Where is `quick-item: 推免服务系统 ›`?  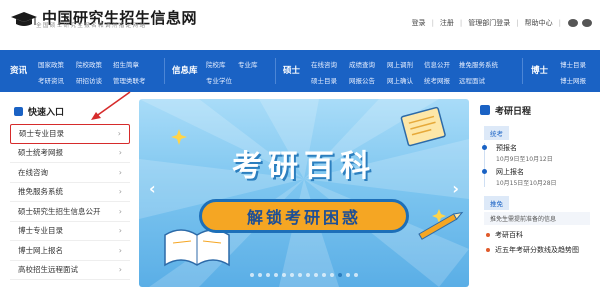 quick-item: 推免服务系统 › is located at coordinates (70, 192).